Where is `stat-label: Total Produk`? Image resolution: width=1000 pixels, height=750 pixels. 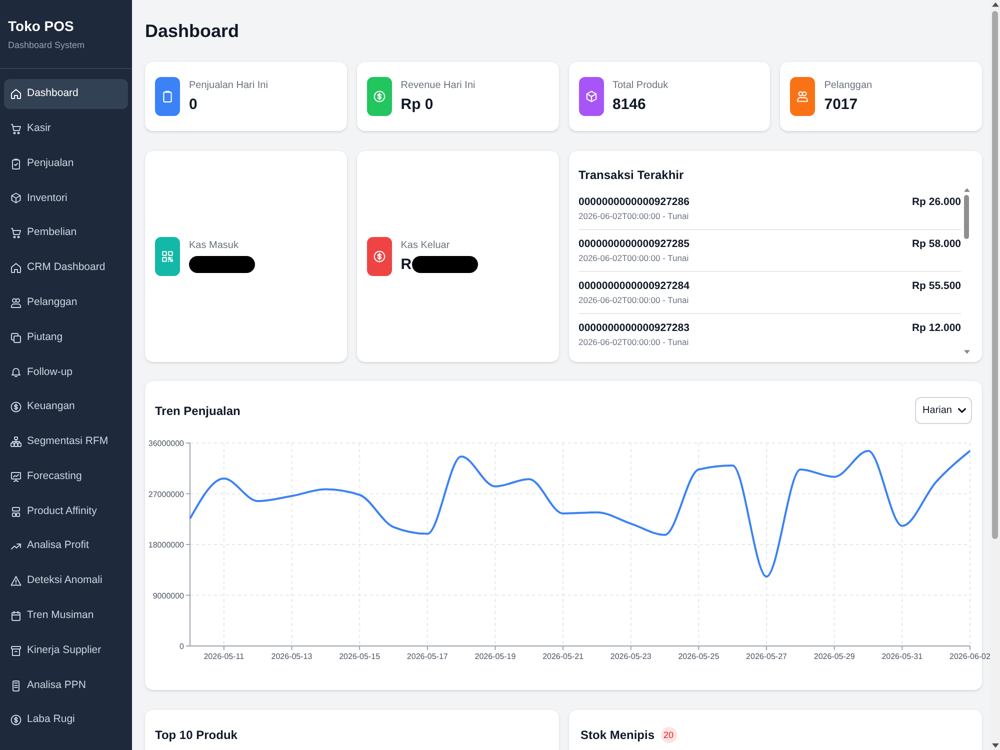 stat-label: Total Produk is located at coordinates (640, 85).